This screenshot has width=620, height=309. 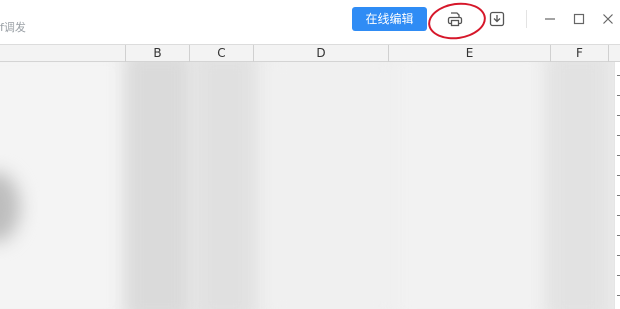 I want to click on print-button, so click(x=455, y=19).